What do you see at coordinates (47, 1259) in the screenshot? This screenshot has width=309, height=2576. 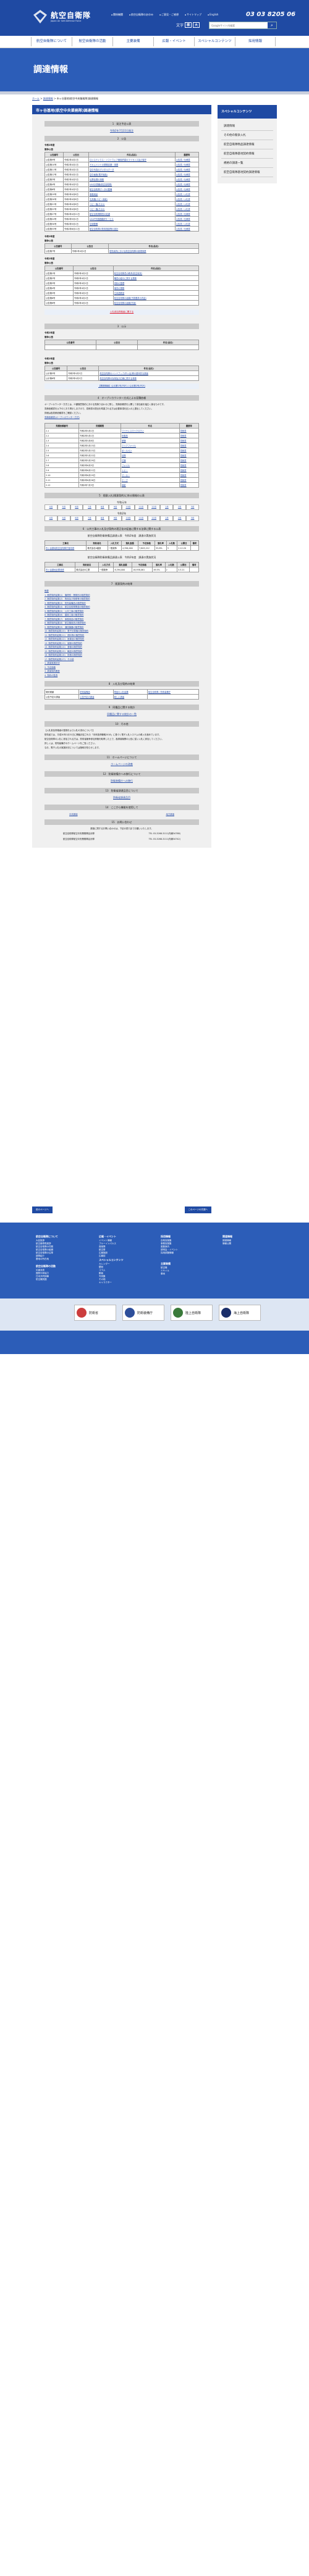 I see `footer-link: 基地の所在地` at bounding box center [47, 1259].